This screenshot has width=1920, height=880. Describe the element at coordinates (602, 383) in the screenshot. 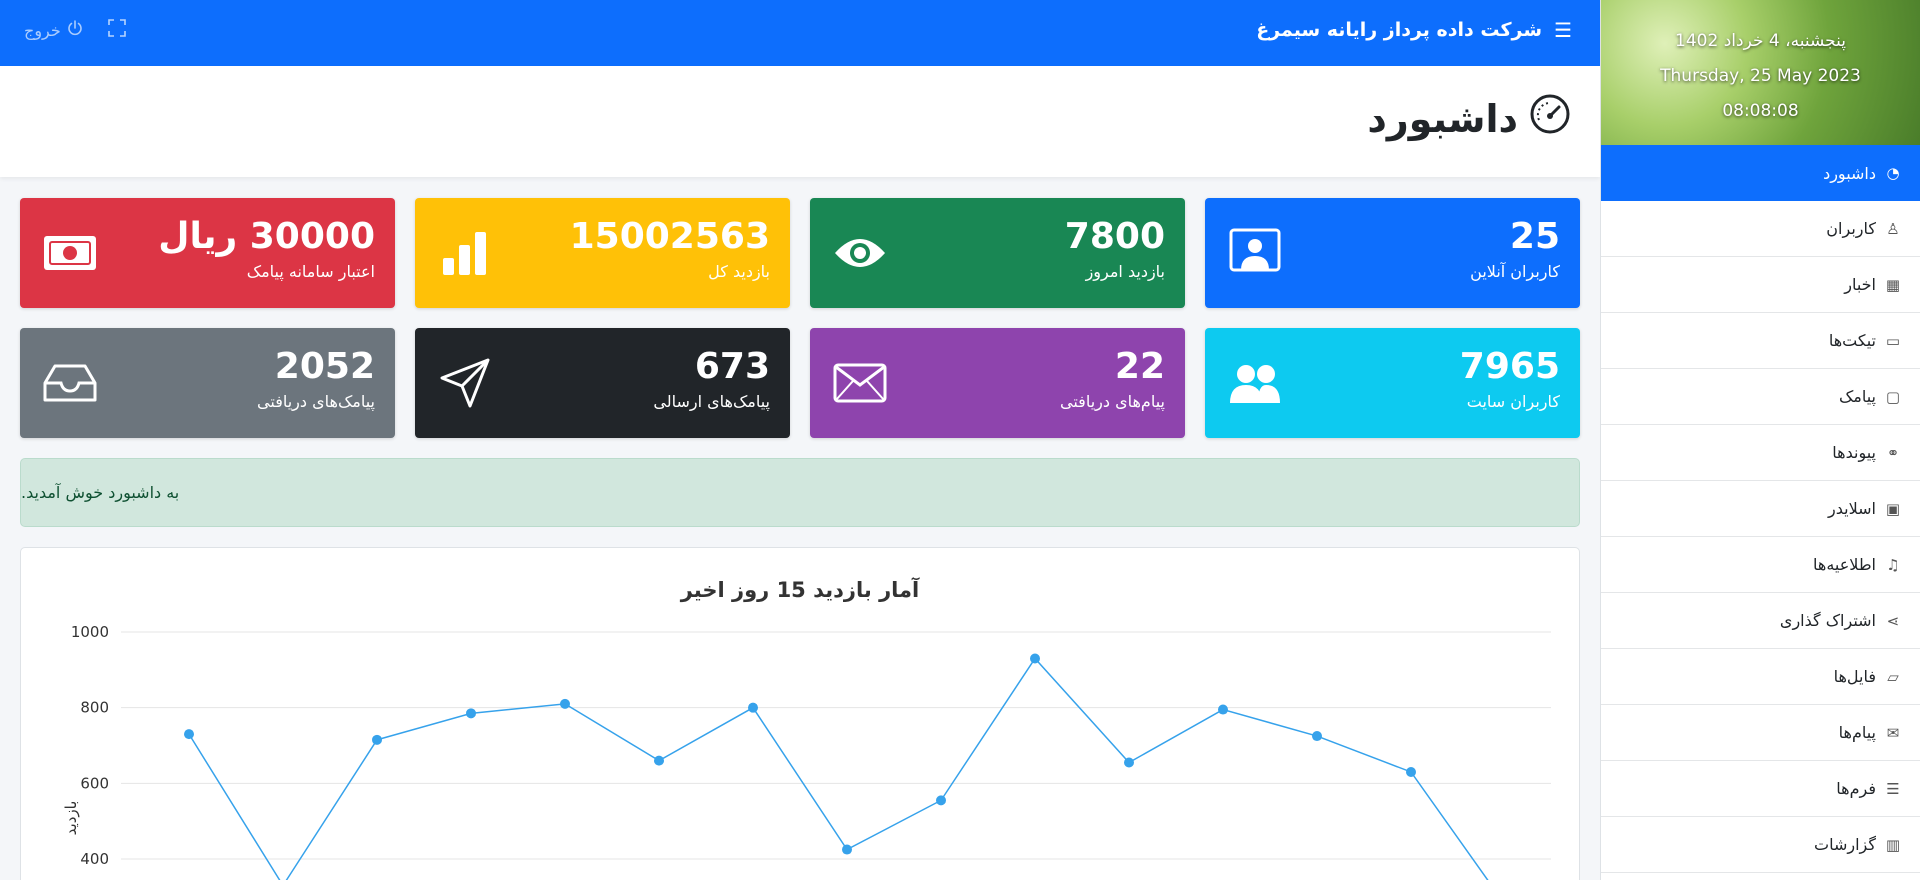

I see `card-sent-sms: 673 پیامک‌های ارسالی` at that location.